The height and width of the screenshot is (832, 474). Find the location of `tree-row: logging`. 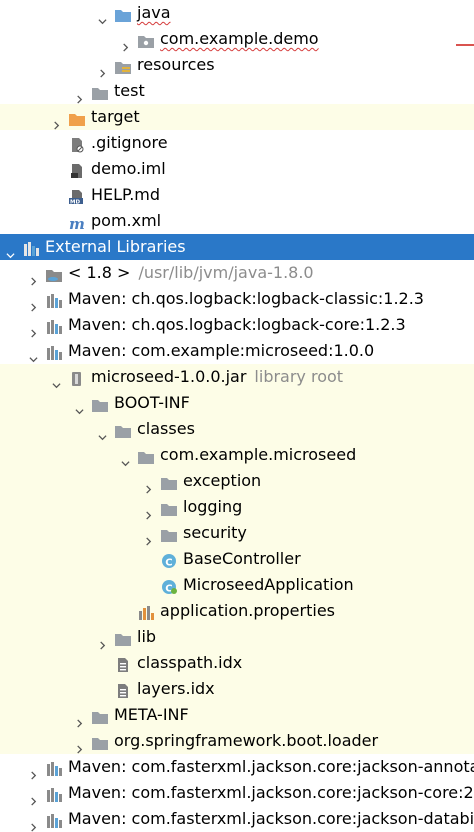

tree-row: logging is located at coordinates (237, 507).